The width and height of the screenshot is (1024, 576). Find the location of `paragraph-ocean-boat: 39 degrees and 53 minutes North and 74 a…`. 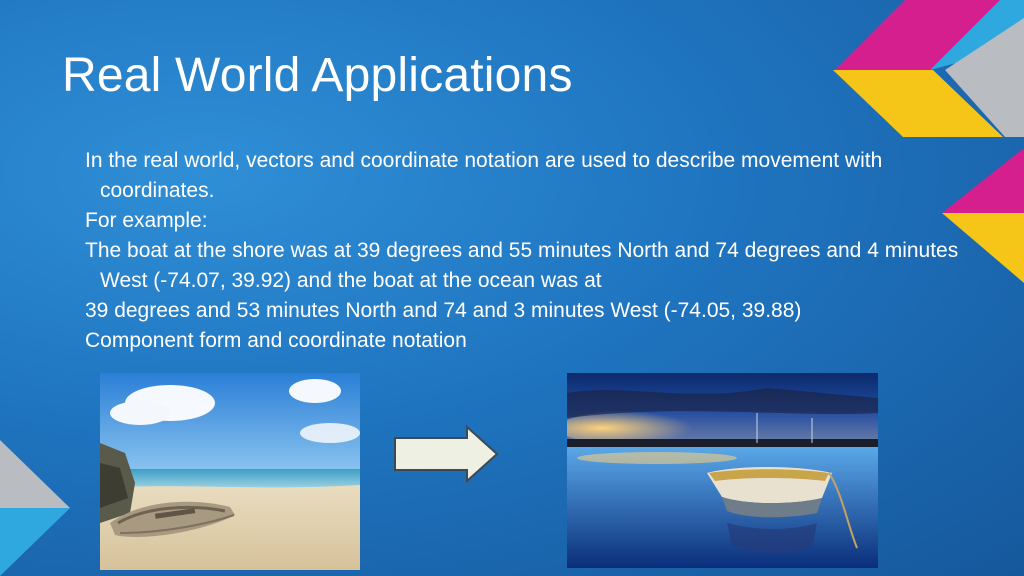

paragraph-ocean-boat: 39 degrees and 53 minutes North and 74 a… is located at coordinates (443, 310).